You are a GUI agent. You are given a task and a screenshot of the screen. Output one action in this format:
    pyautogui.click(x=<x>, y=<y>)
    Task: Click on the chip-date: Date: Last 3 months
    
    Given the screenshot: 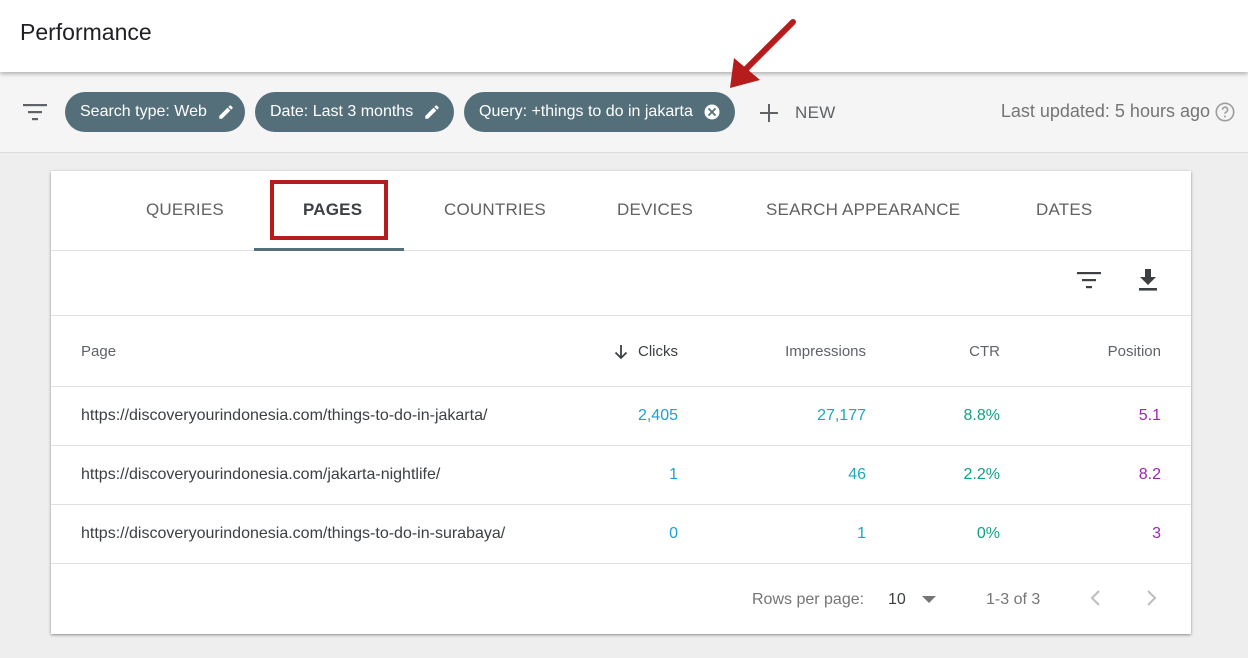 What is the action you would take?
    pyautogui.click(x=354, y=112)
    